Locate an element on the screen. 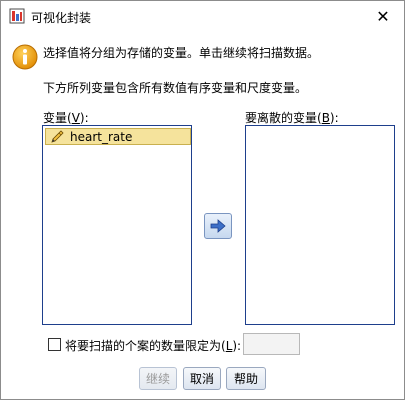  close-button: ✕ is located at coordinates (383, 16).